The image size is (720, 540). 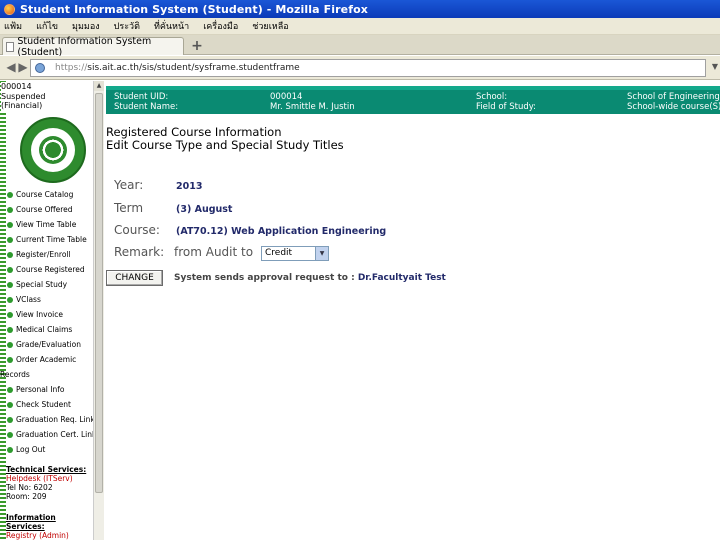 I want to click on student-name-label: Student Name:, so click(x=146, y=107).